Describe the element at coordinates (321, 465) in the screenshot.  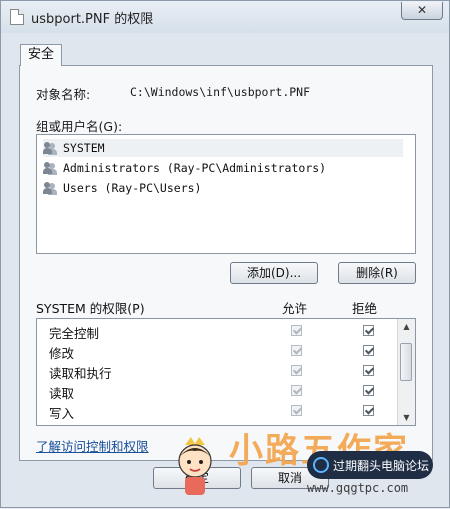
I see `badge-logo-icon` at that location.